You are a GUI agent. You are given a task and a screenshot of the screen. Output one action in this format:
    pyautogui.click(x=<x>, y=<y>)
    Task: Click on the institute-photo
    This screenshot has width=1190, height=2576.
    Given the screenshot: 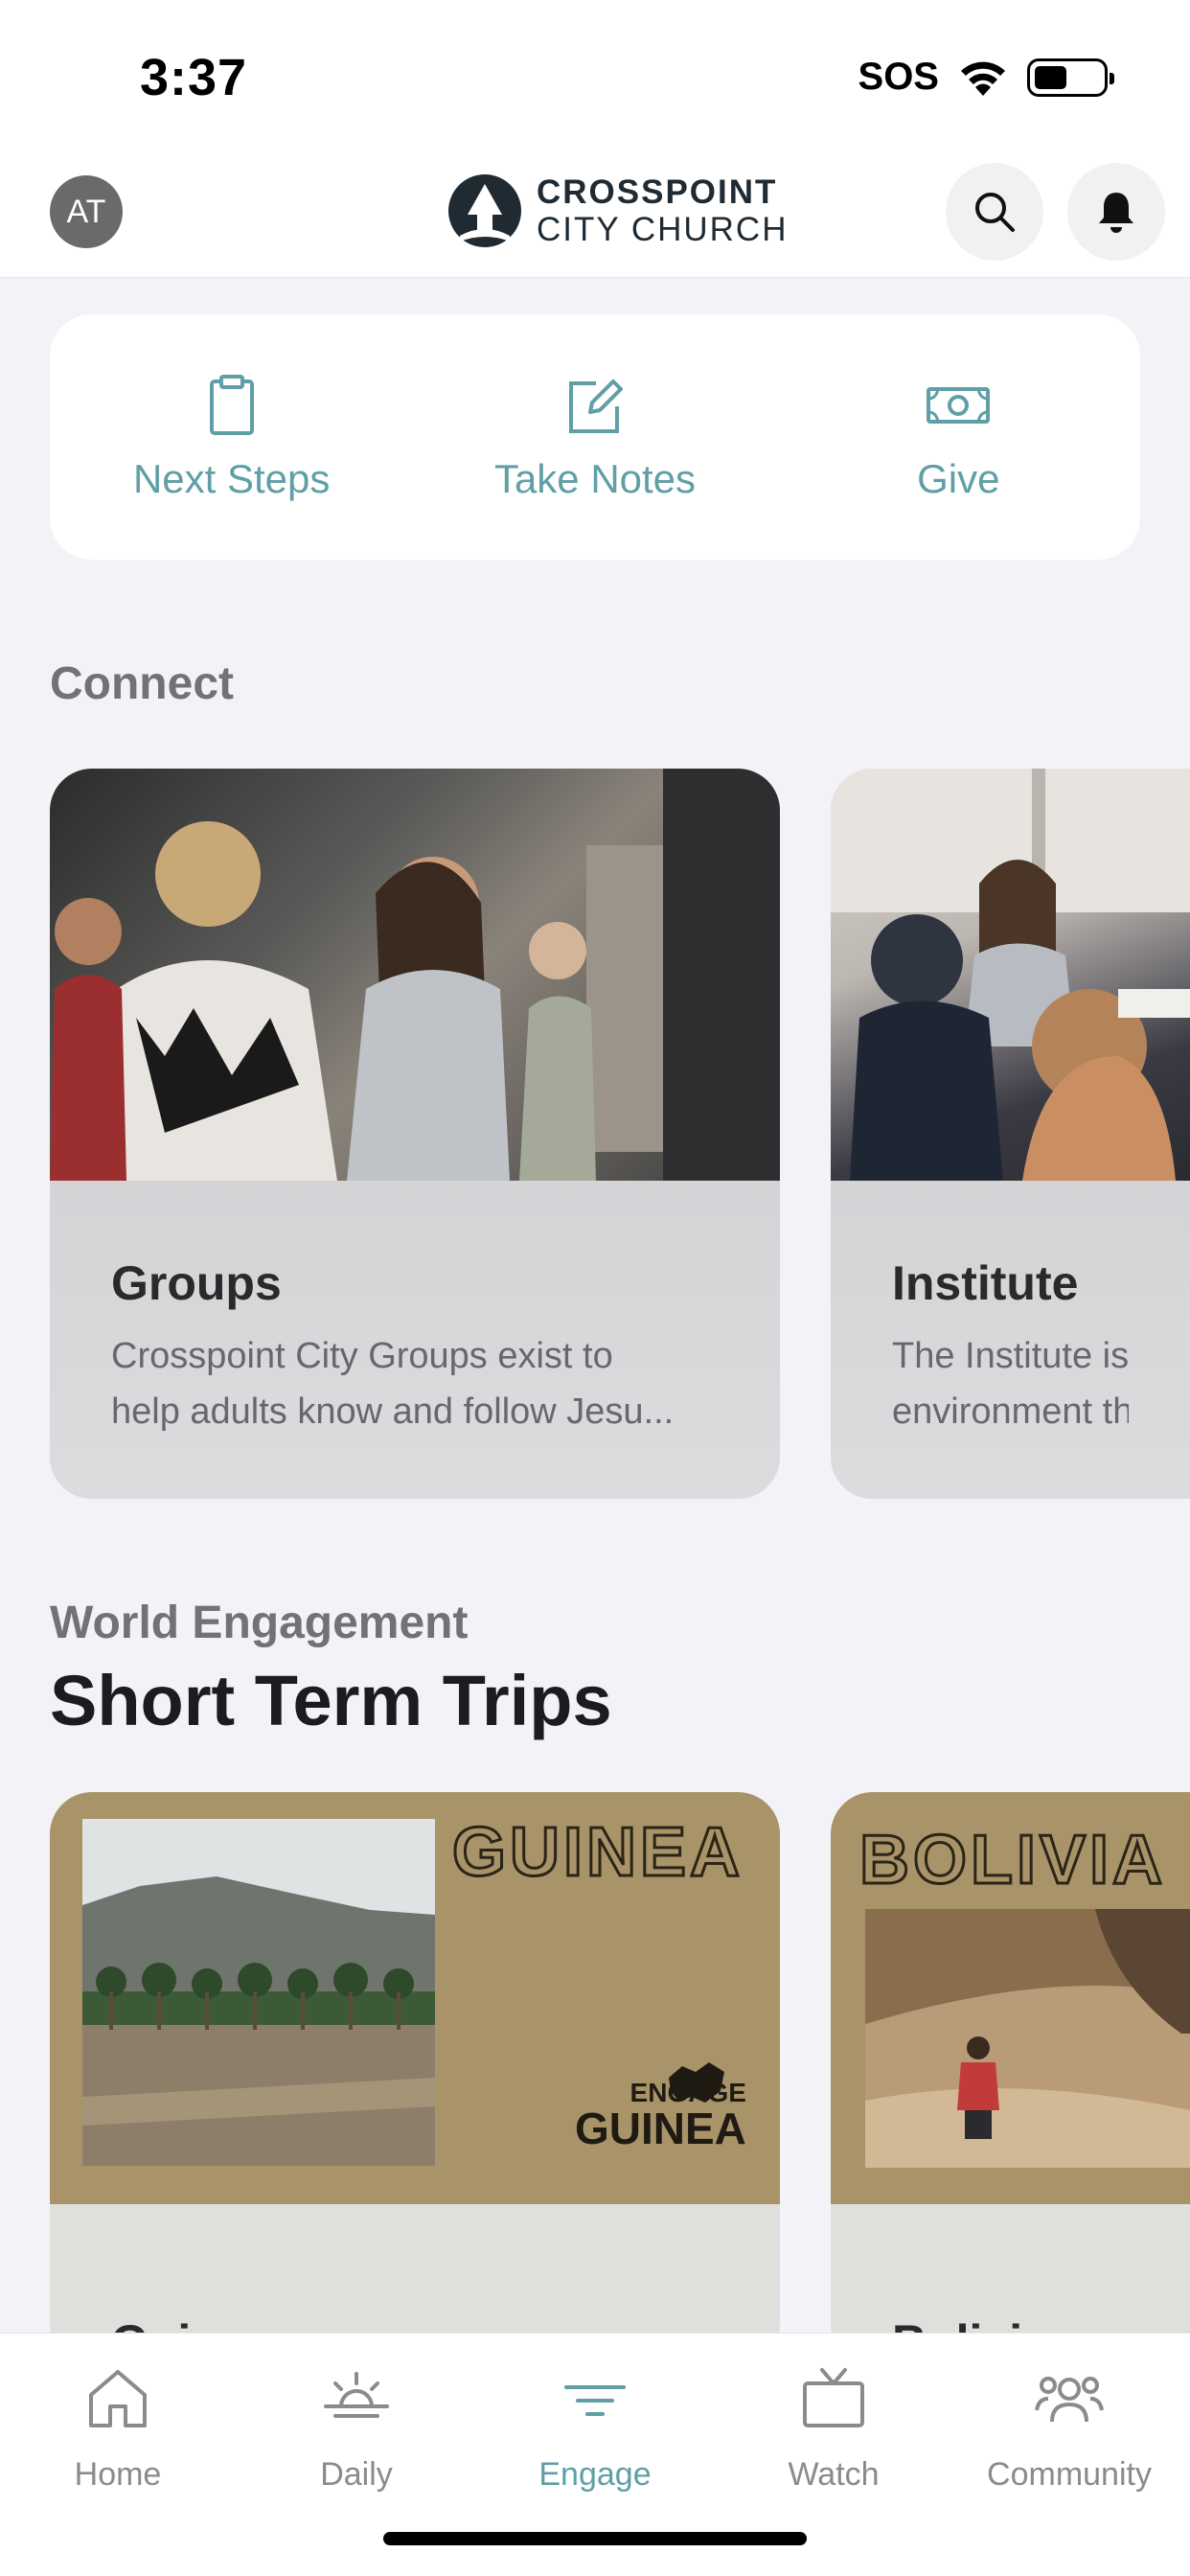 What is the action you would take?
    pyautogui.click(x=1011, y=975)
    